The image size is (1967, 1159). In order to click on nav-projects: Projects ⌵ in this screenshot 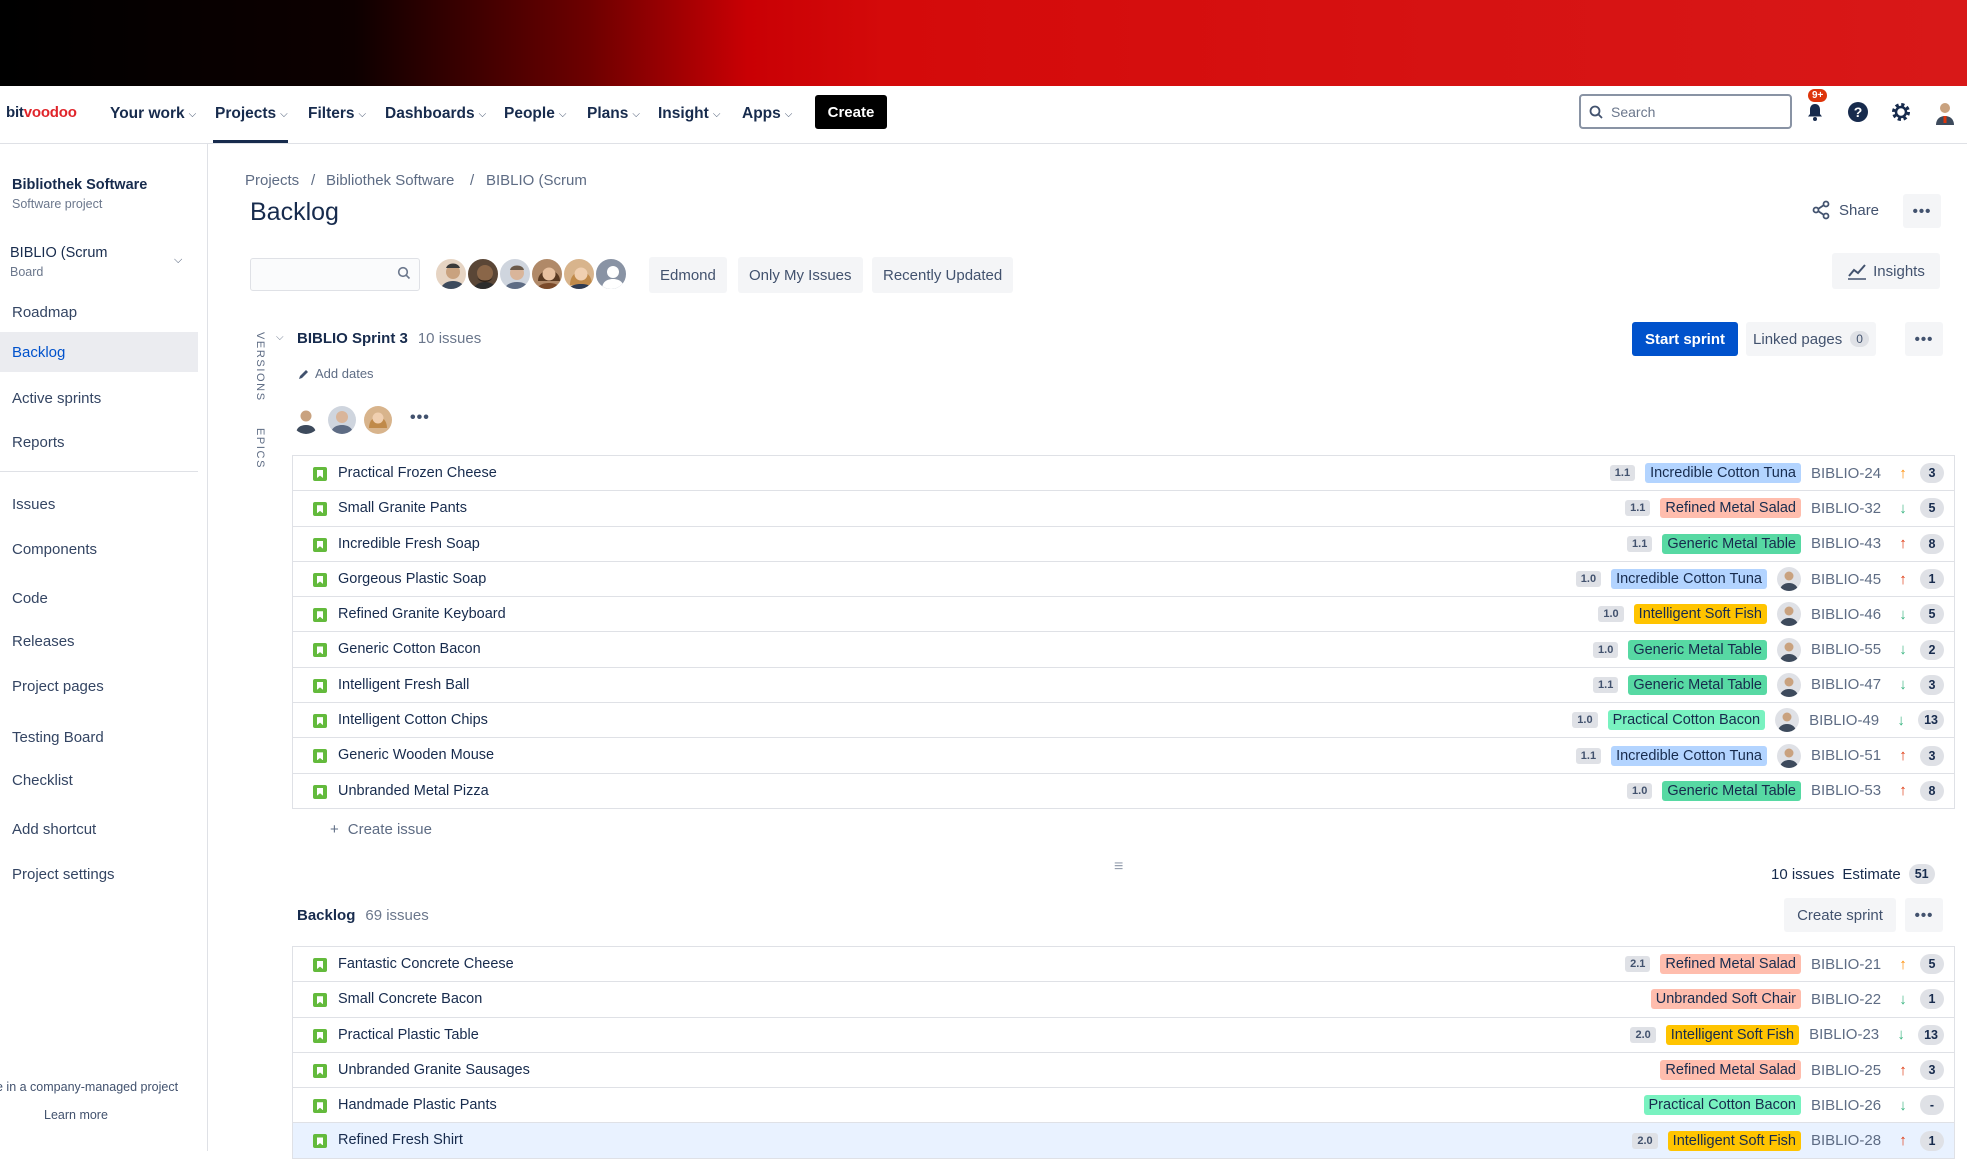, I will do `click(251, 114)`.